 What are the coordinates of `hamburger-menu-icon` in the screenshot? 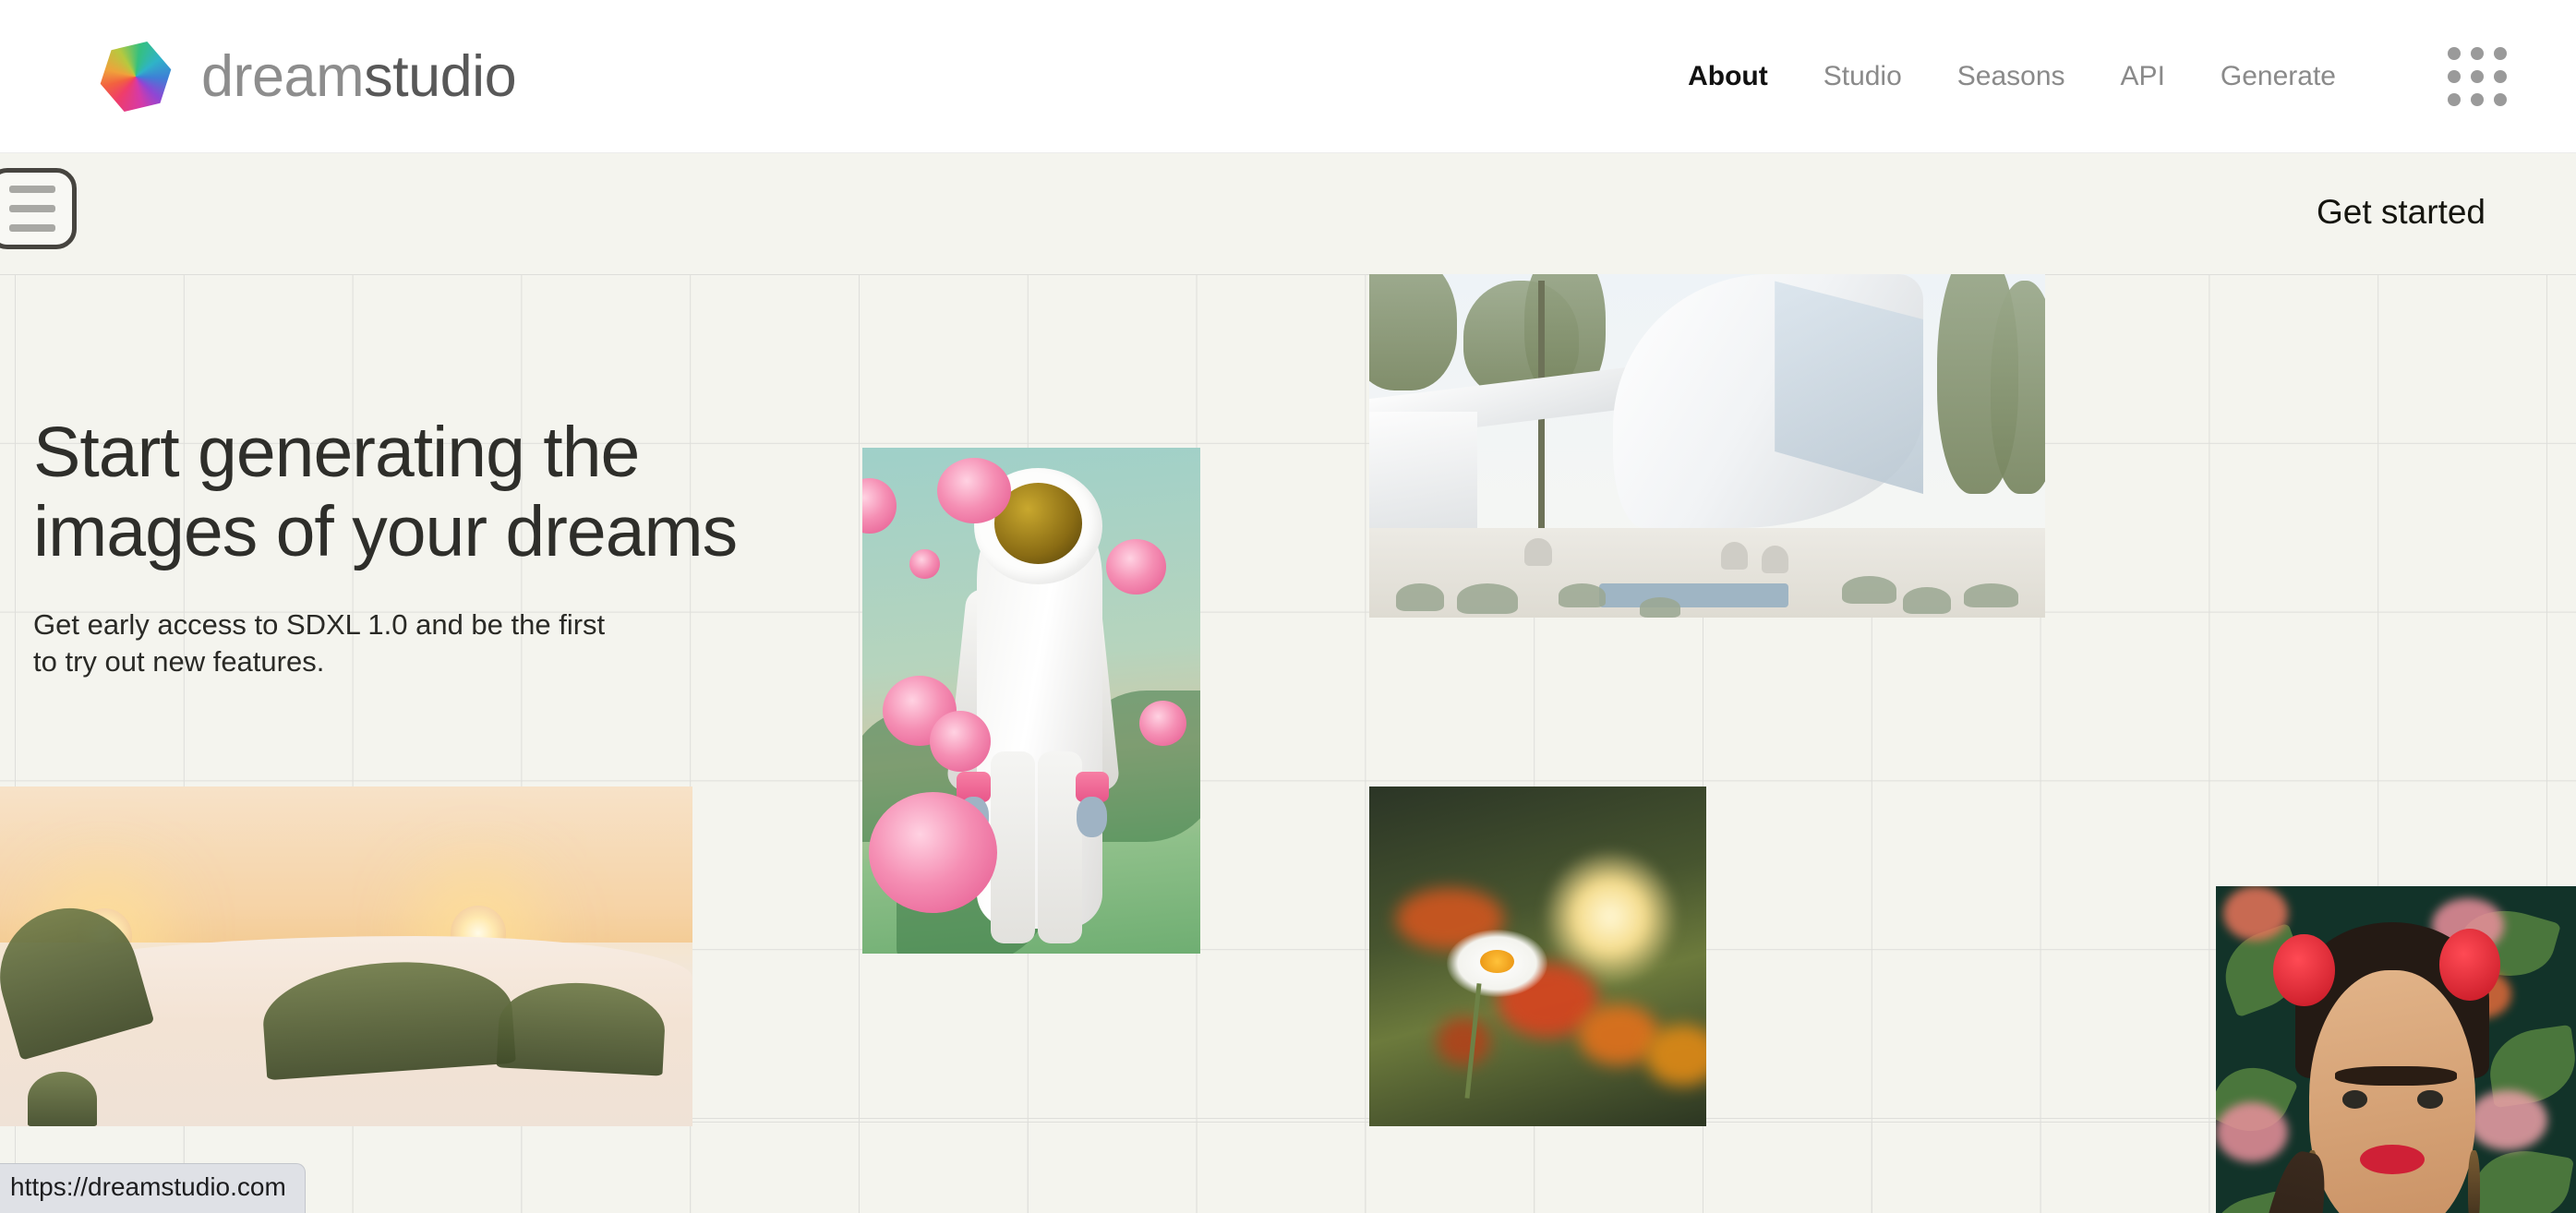 It's located at (38, 208).